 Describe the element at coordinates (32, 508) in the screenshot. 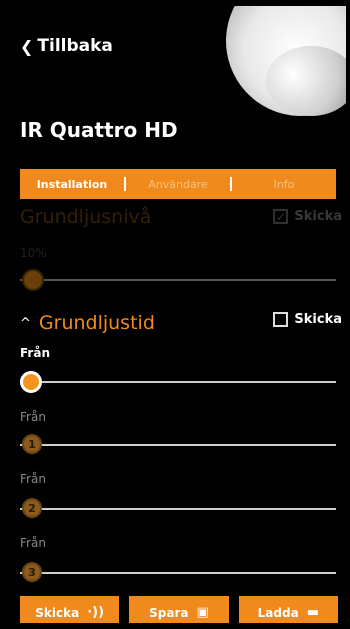

I see `slider-handle-2: 2` at that location.